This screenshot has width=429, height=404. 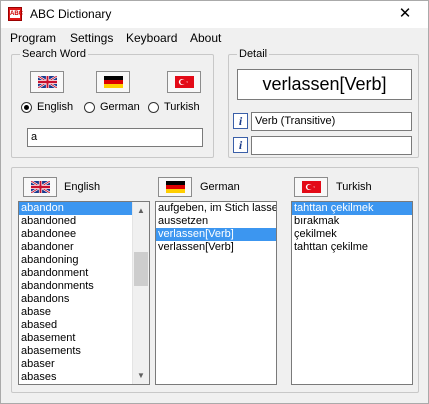 I want to click on german-flag-button, so click(x=113, y=82).